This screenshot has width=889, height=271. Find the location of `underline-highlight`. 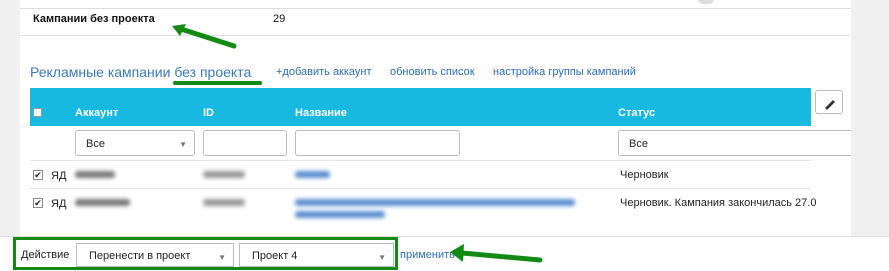

underline-highlight is located at coordinates (217, 83).